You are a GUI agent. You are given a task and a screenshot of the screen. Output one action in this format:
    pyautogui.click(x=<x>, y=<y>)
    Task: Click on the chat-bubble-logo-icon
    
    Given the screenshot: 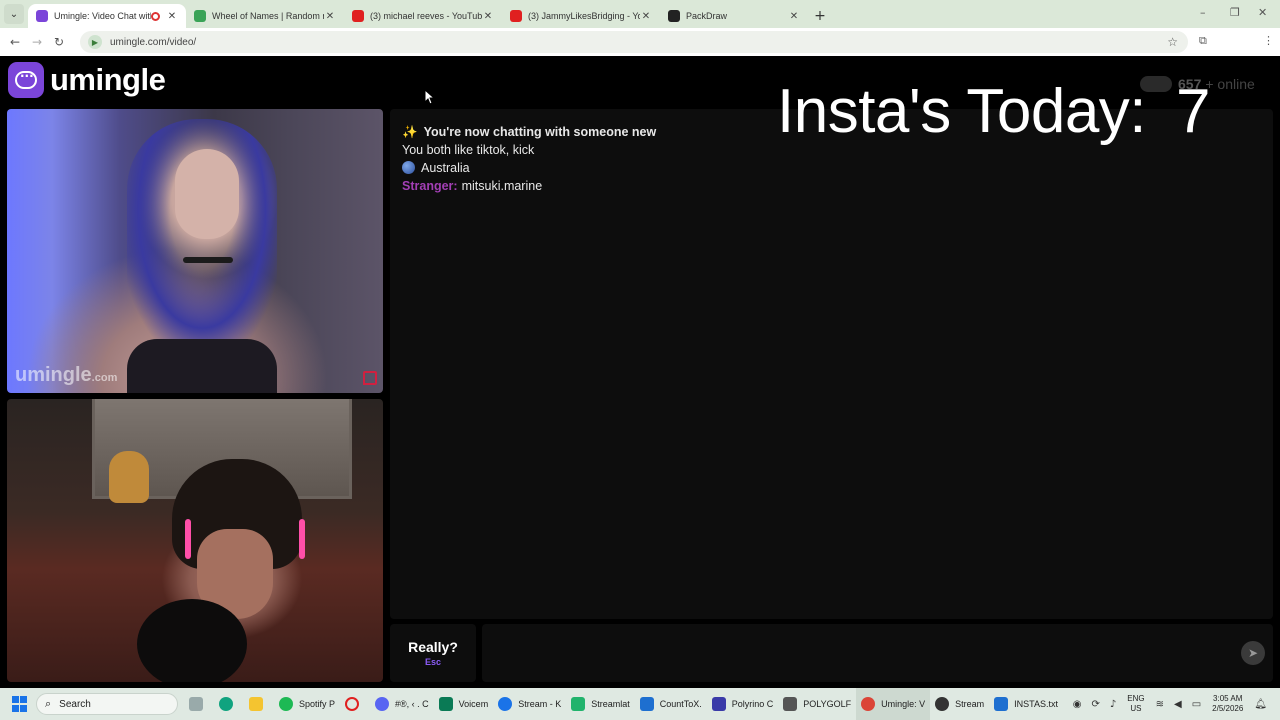 What is the action you would take?
    pyautogui.click(x=26, y=80)
    